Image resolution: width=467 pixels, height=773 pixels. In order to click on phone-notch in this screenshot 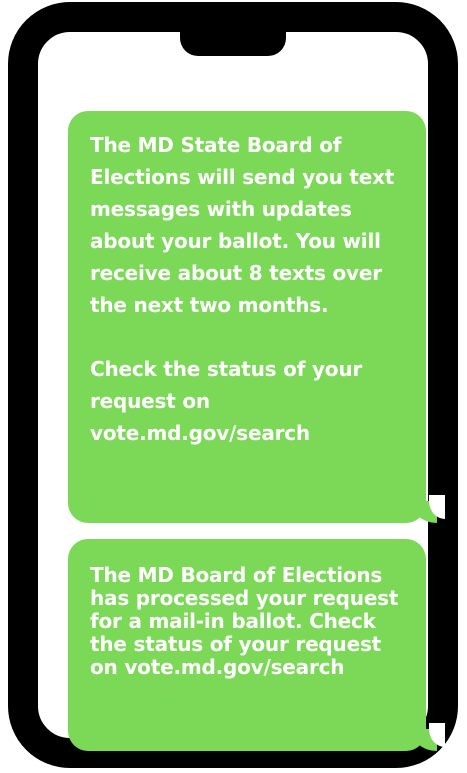, I will do `click(233, 43)`.